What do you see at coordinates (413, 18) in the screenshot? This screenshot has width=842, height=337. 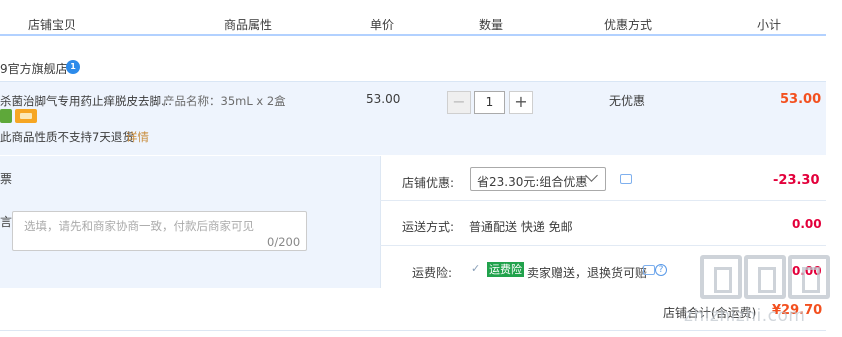 I see `cart-header: 店铺宝贝 商品属性 单价 数量 优惠方式 小计` at bounding box center [413, 18].